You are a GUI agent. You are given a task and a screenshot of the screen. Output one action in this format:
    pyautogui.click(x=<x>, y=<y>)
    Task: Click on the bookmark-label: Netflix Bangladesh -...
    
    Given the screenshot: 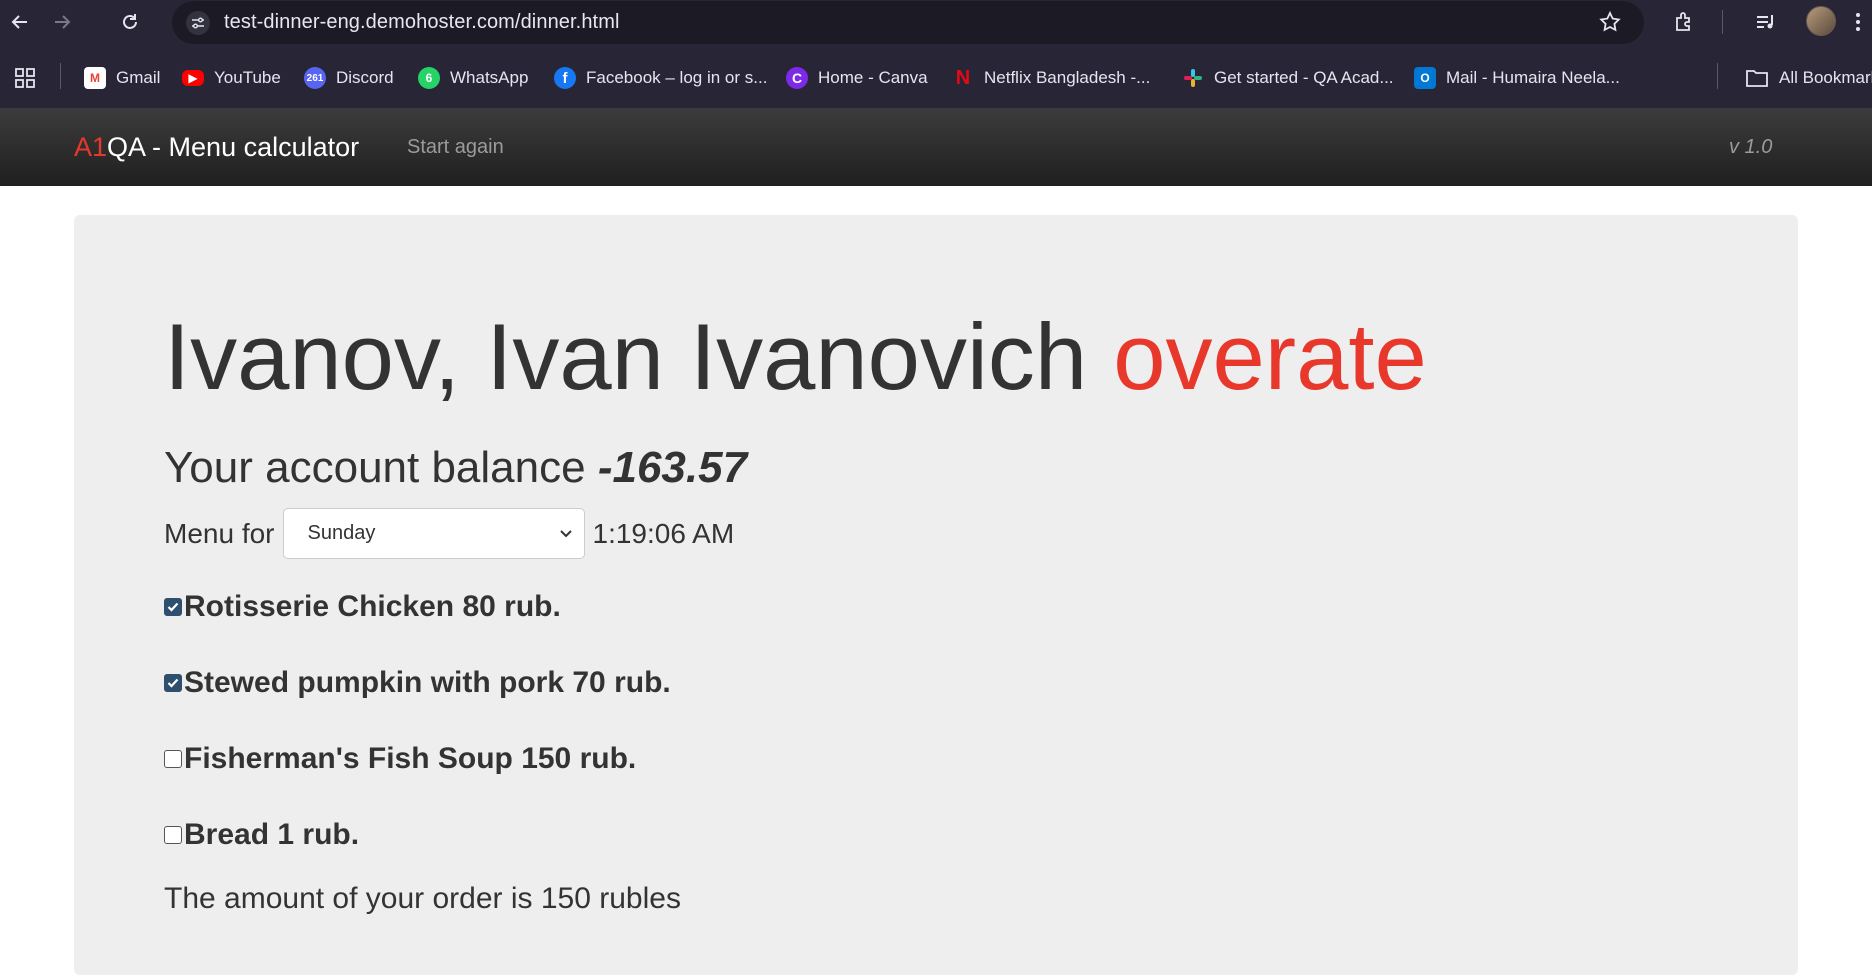 What is the action you would take?
    pyautogui.click(x=1067, y=77)
    